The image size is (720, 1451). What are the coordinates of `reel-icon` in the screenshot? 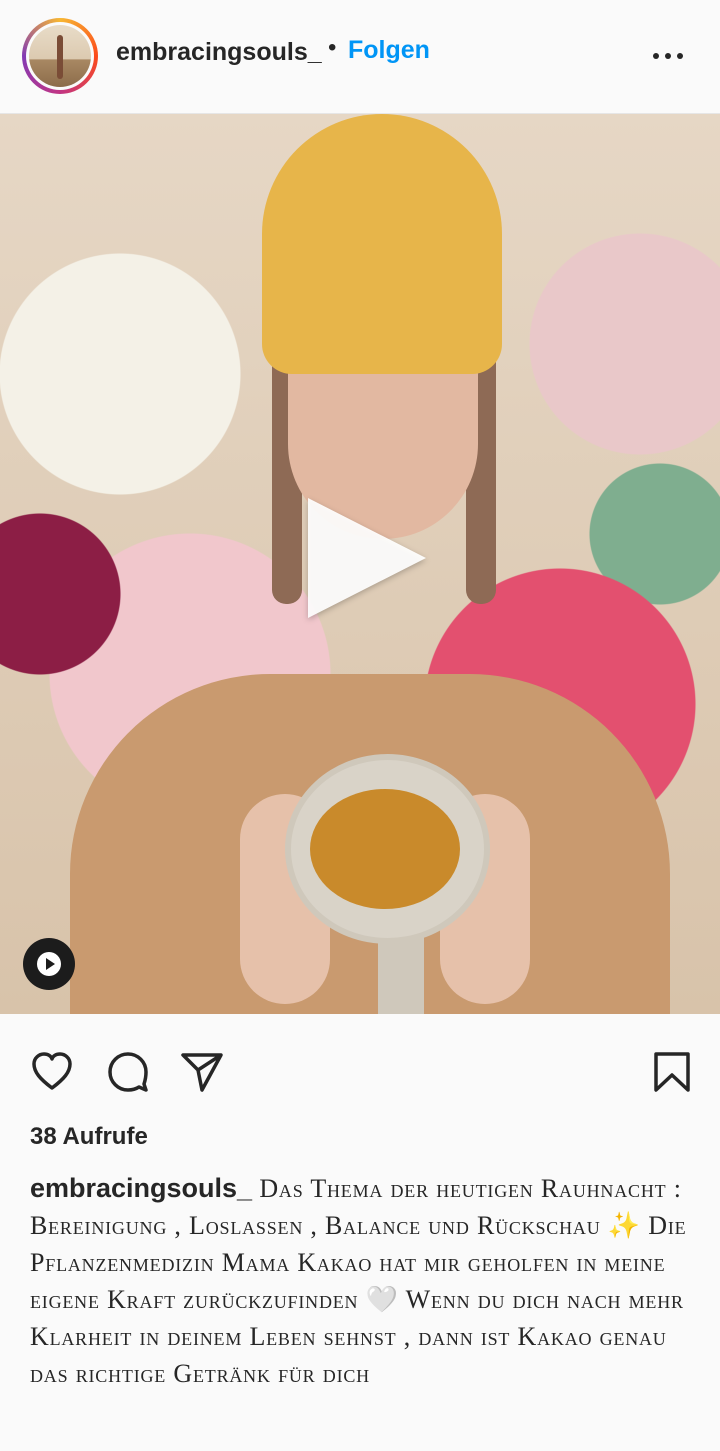 It's located at (49, 964).